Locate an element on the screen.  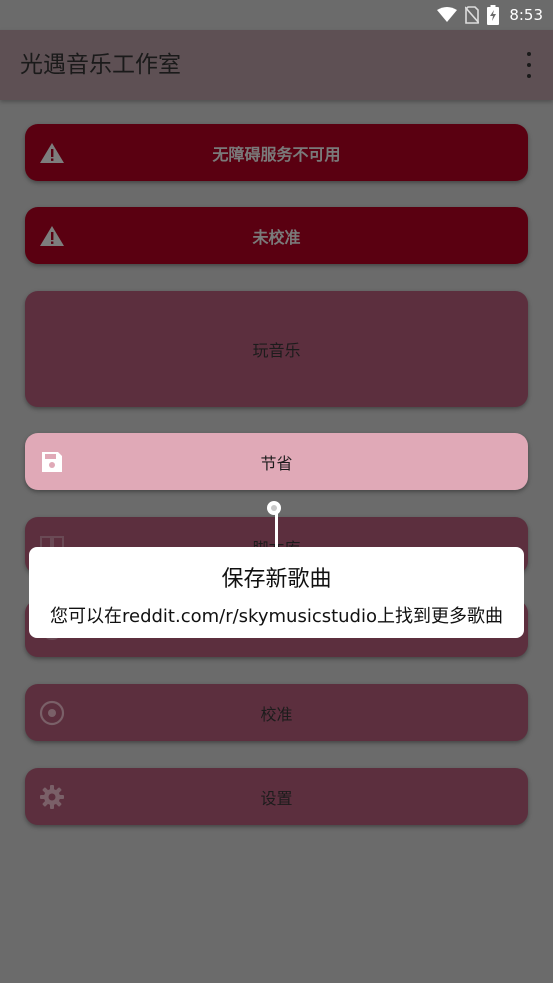
play-music-label: 玩音乐 is located at coordinates (276, 350).